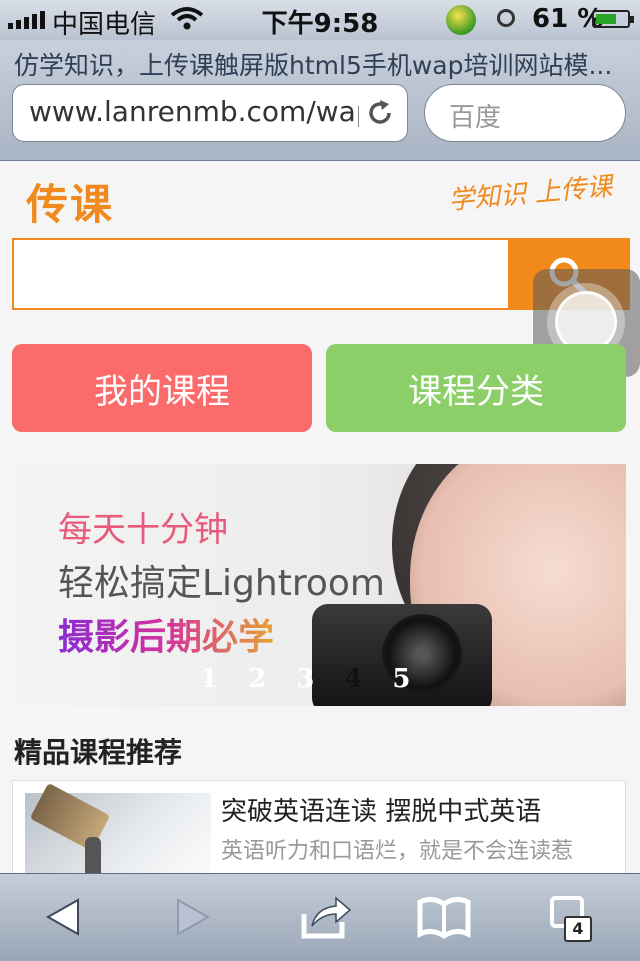 This screenshot has width=640, height=961. What do you see at coordinates (64, 917) in the screenshot?
I see `back-icon` at bounding box center [64, 917].